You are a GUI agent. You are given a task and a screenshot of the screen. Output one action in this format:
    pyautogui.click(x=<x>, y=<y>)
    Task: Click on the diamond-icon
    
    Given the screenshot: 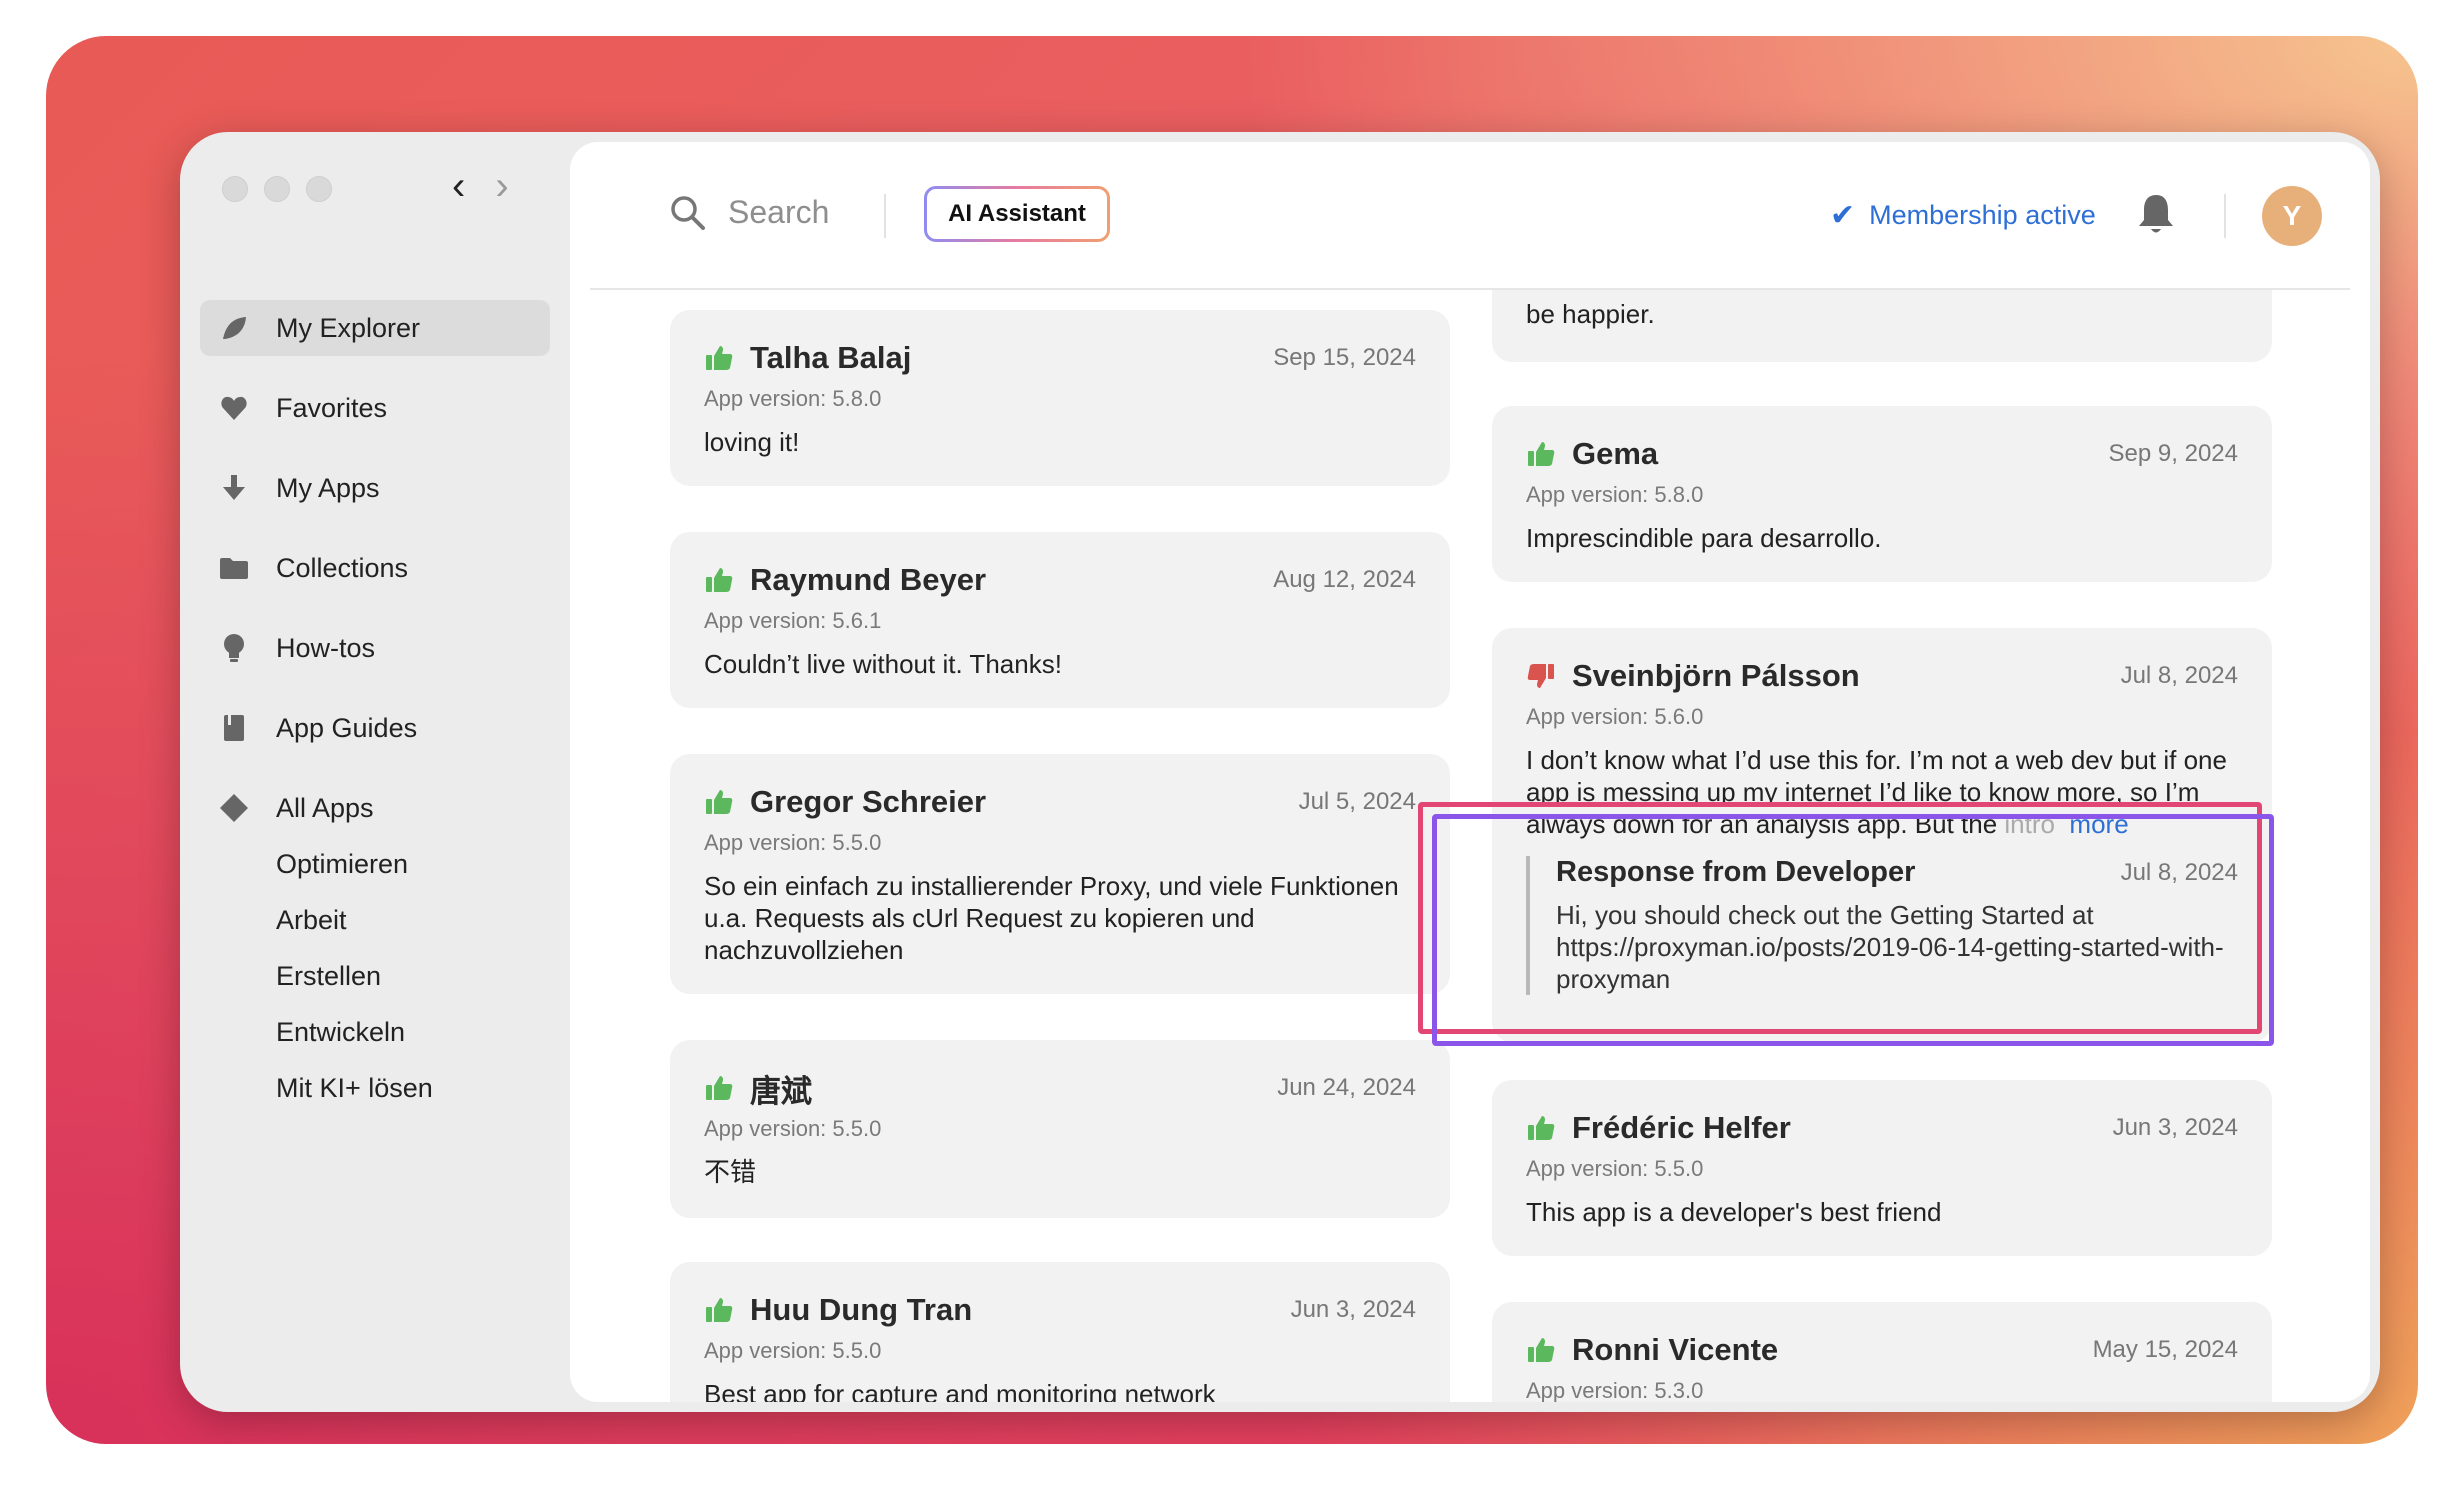 What is the action you would take?
    pyautogui.click(x=234, y=808)
    